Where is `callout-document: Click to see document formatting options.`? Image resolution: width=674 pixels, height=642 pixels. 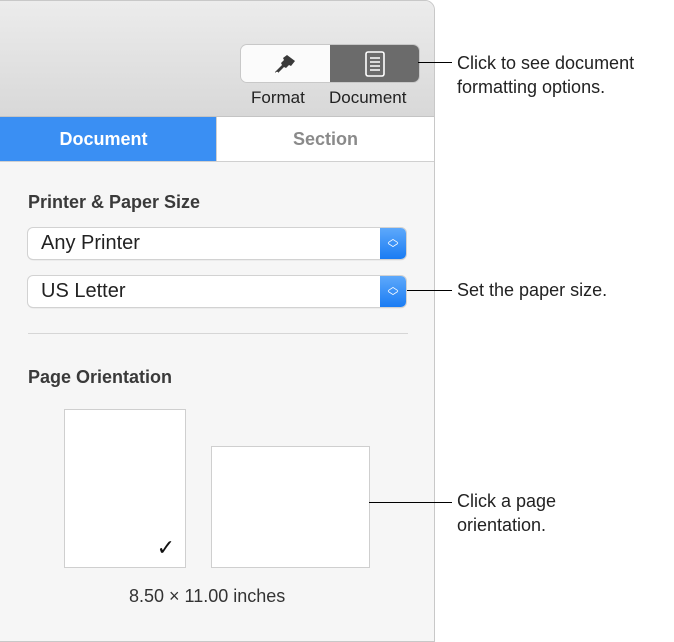 callout-document: Click to see document formatting options. is located at coordinates (545, 75).